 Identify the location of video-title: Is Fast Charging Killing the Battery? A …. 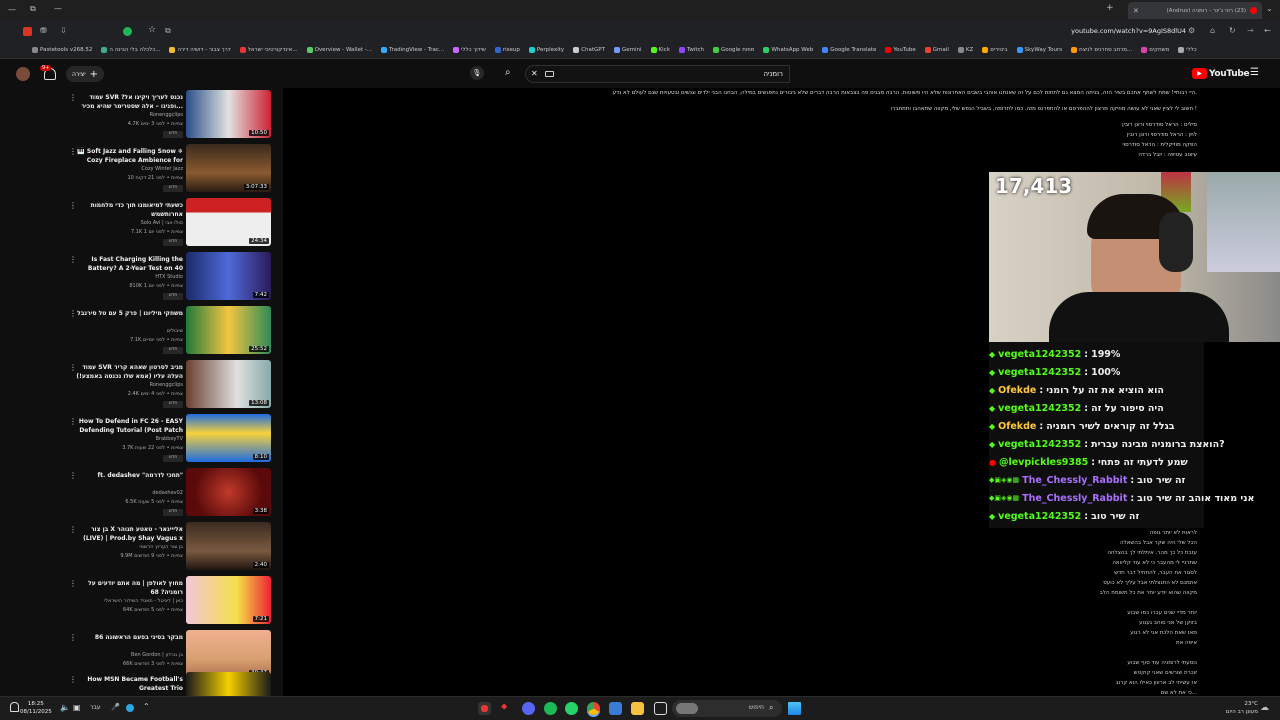
(129, 264).